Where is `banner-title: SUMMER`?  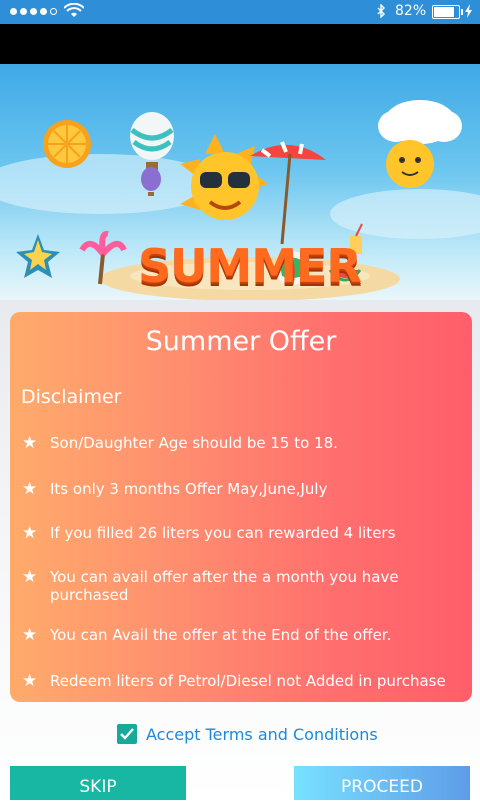 banner-title: SUMMER is located at coordinates (250, 266).